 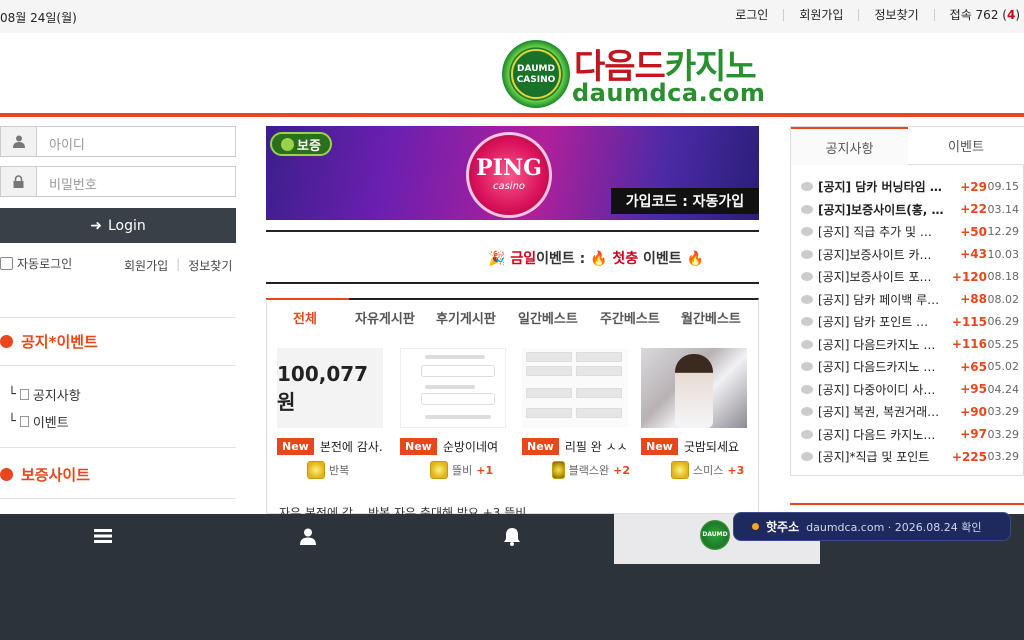 What do you see at coordinates (910, 434) in the screenshot?
I see `notice-item: [공지] 다음드 카지노… +97 03.29` at bounding box center [910, 434].